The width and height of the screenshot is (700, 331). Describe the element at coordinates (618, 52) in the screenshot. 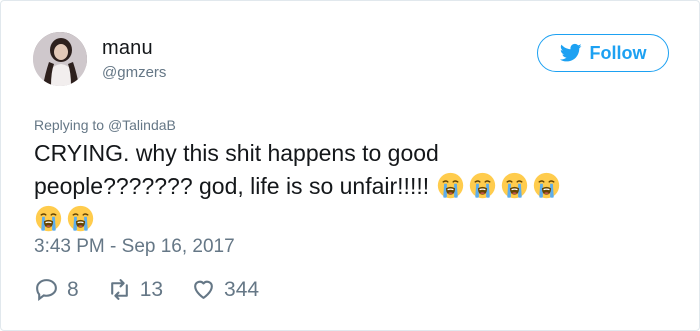

I see `follow-label: Follow` at that location.